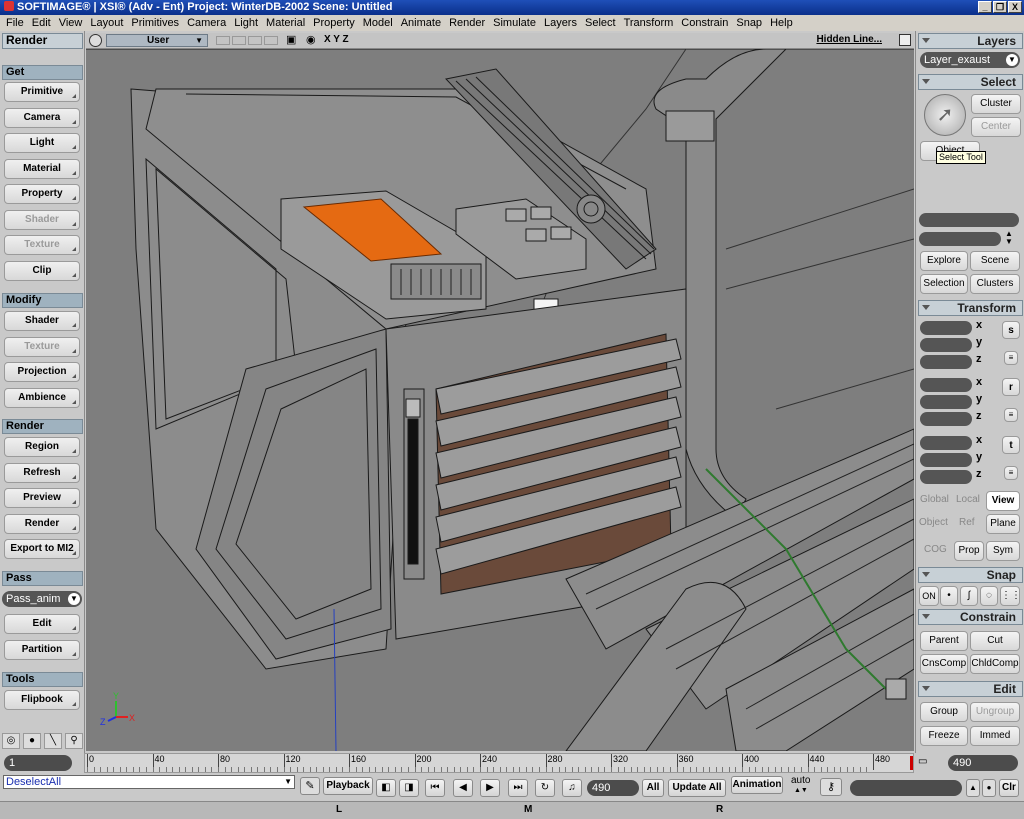  Describe the element at coordinates (946, 443) in the screenshot. I see `t-x-field` at that location.